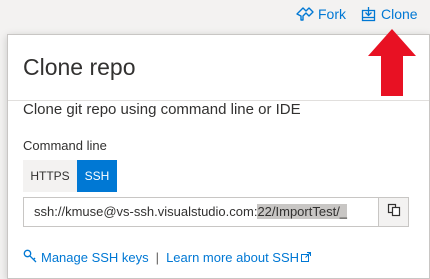  I want to click on clone-label: Clone, so click(399, 14).